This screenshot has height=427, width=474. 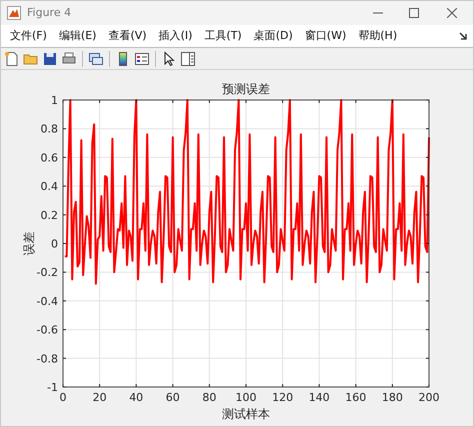 I want to click on menu-item: 桌面(D), so click(x=273, y=36).